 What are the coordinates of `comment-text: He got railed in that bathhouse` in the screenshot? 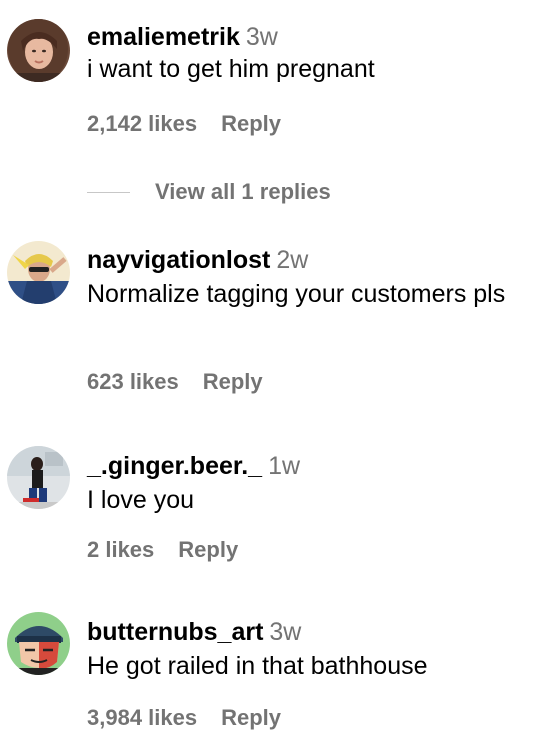 It's located at (257, 666).